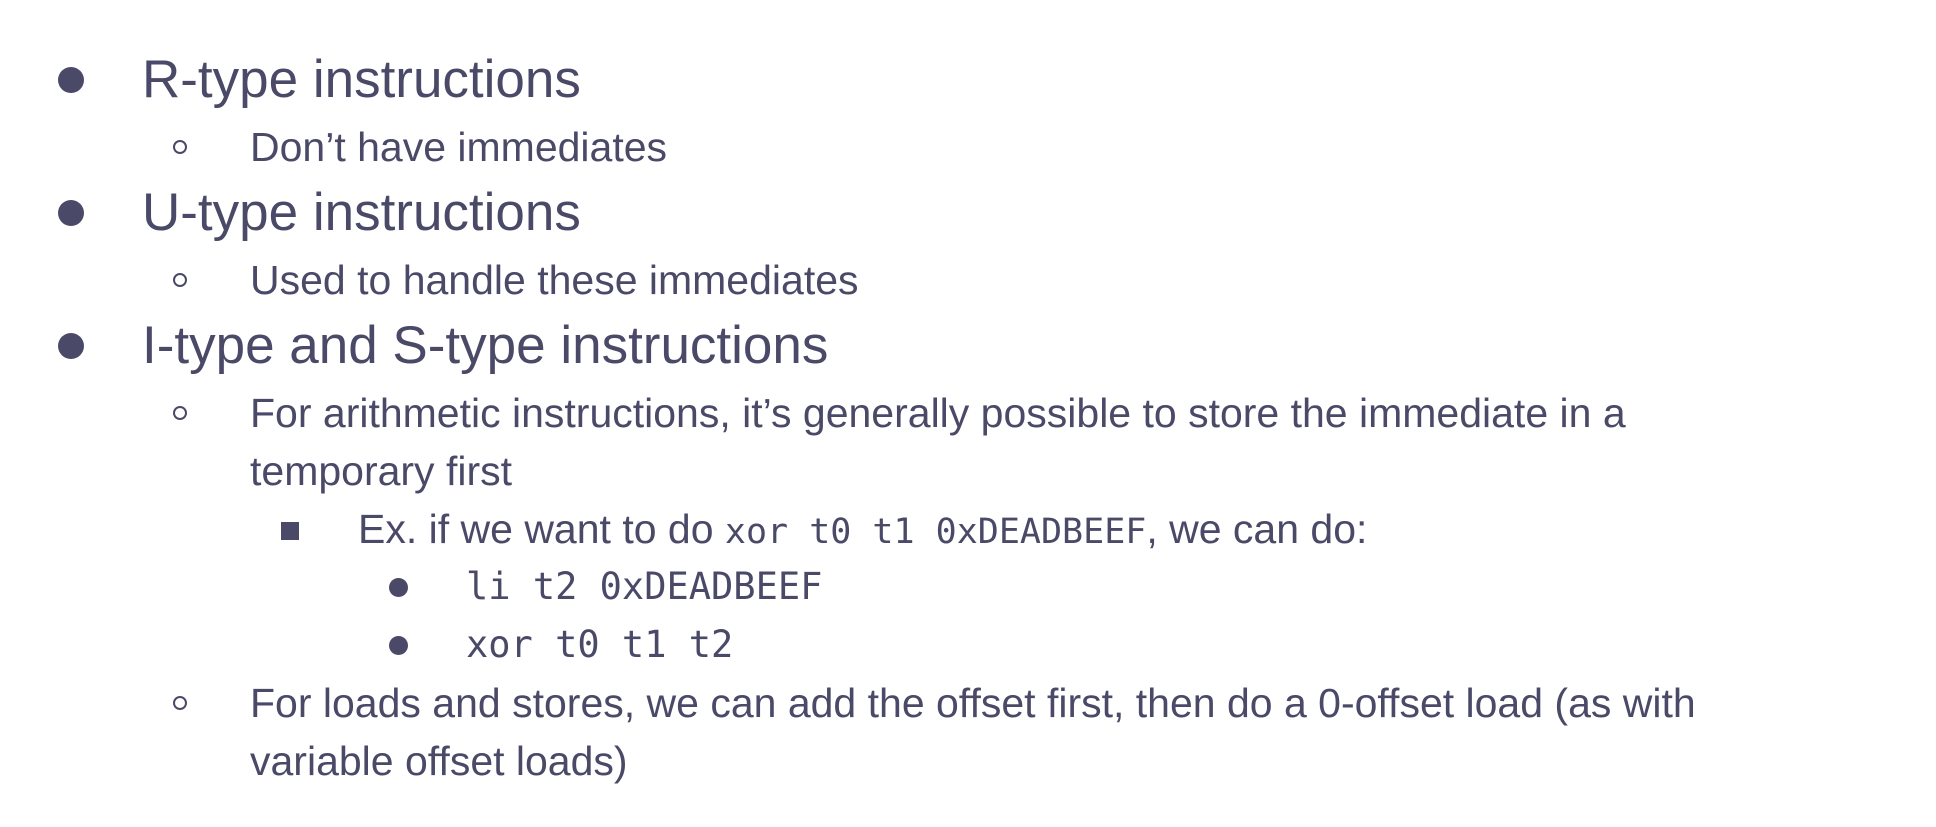 The image size is (1936, 827). Describe the element at coordinates (968, 645) in the screenshot. I see `list-item: xor t0 t1 t2` at that location.